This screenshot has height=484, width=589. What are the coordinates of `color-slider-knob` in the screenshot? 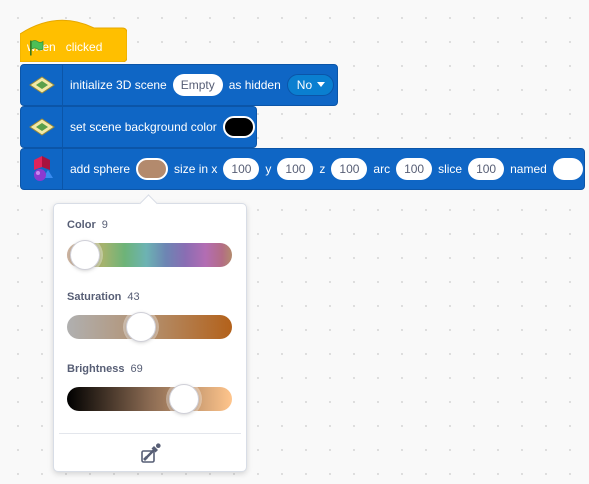 It's located at (84, 255).